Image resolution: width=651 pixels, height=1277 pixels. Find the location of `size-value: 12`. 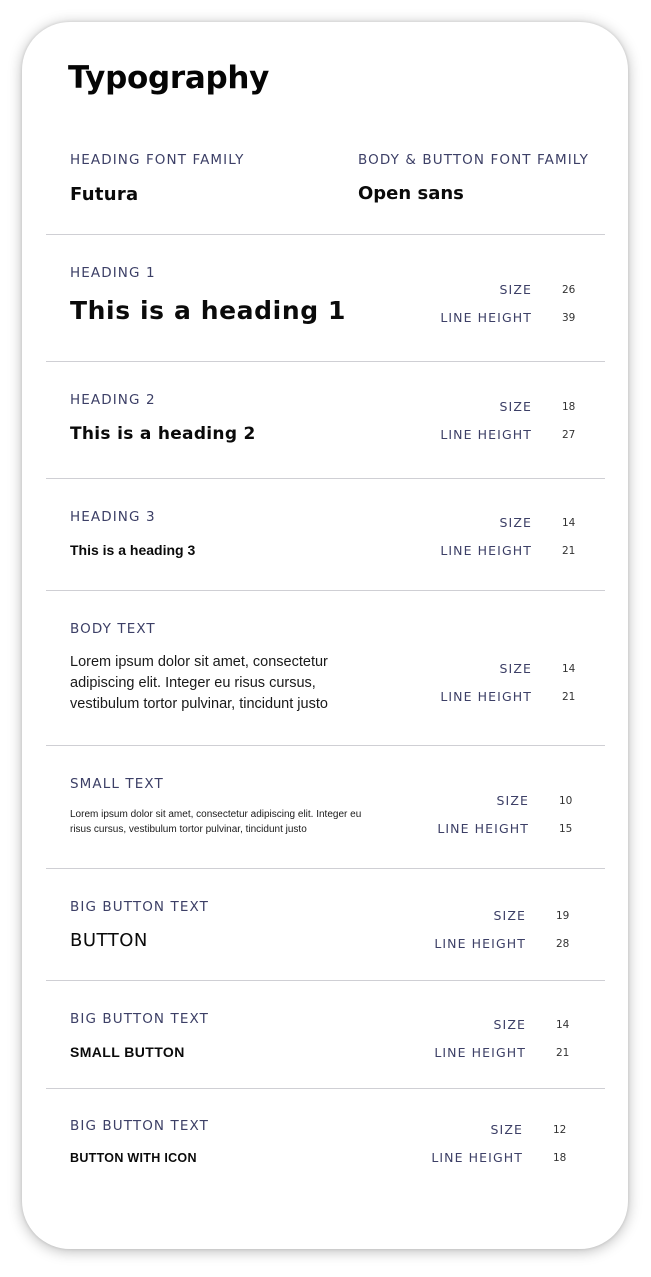

size-value: 12 is located at coordinates (560, 1130).